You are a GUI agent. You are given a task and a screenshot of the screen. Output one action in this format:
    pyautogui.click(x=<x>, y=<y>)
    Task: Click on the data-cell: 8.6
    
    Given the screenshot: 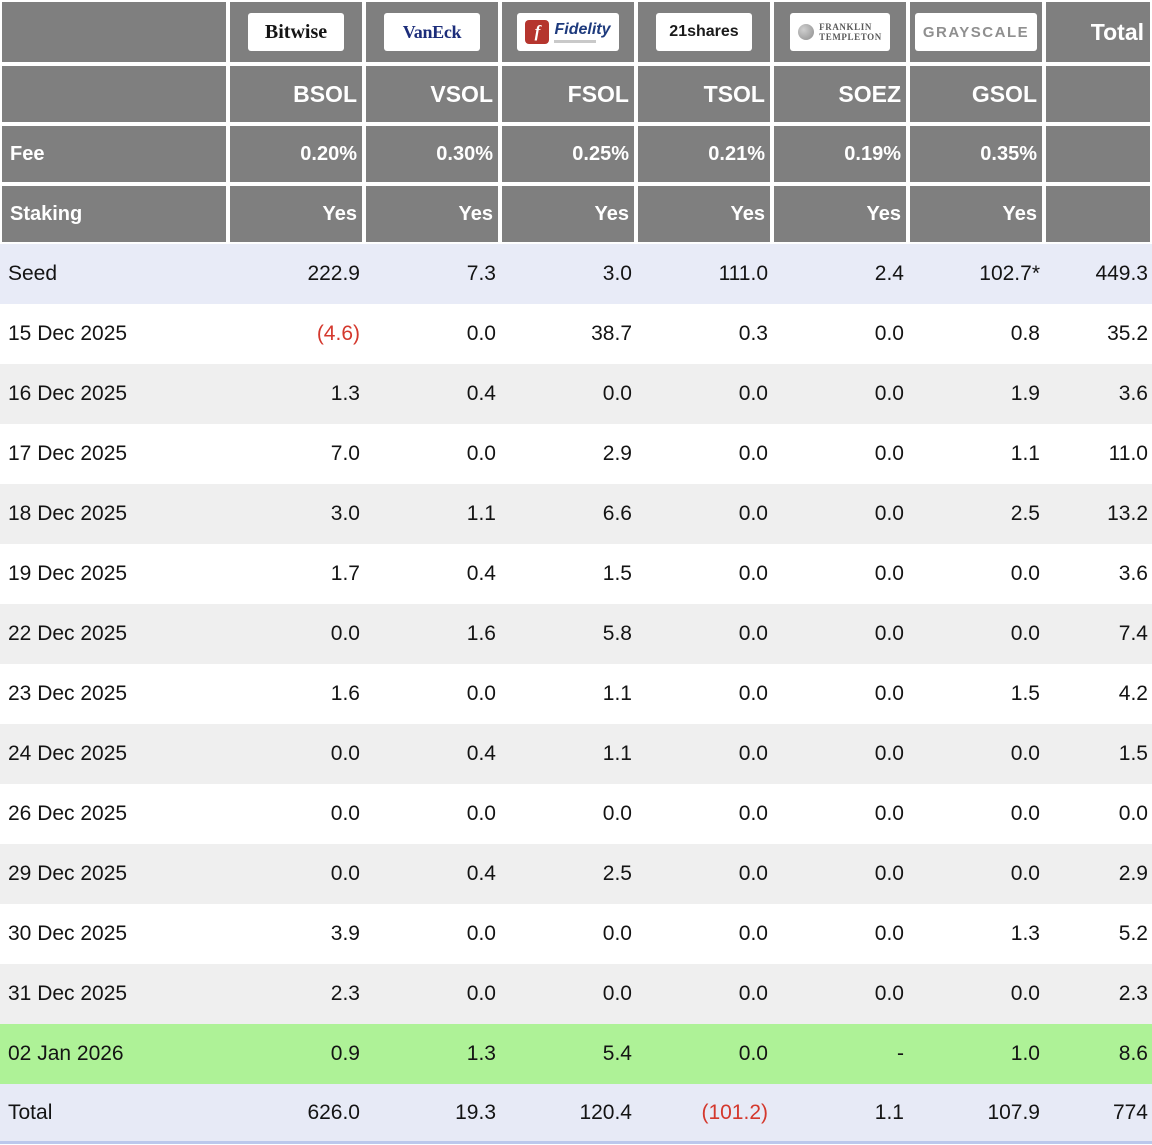 What is the action you would take?
    pyautogui.click(x=1133, y=1053)
    